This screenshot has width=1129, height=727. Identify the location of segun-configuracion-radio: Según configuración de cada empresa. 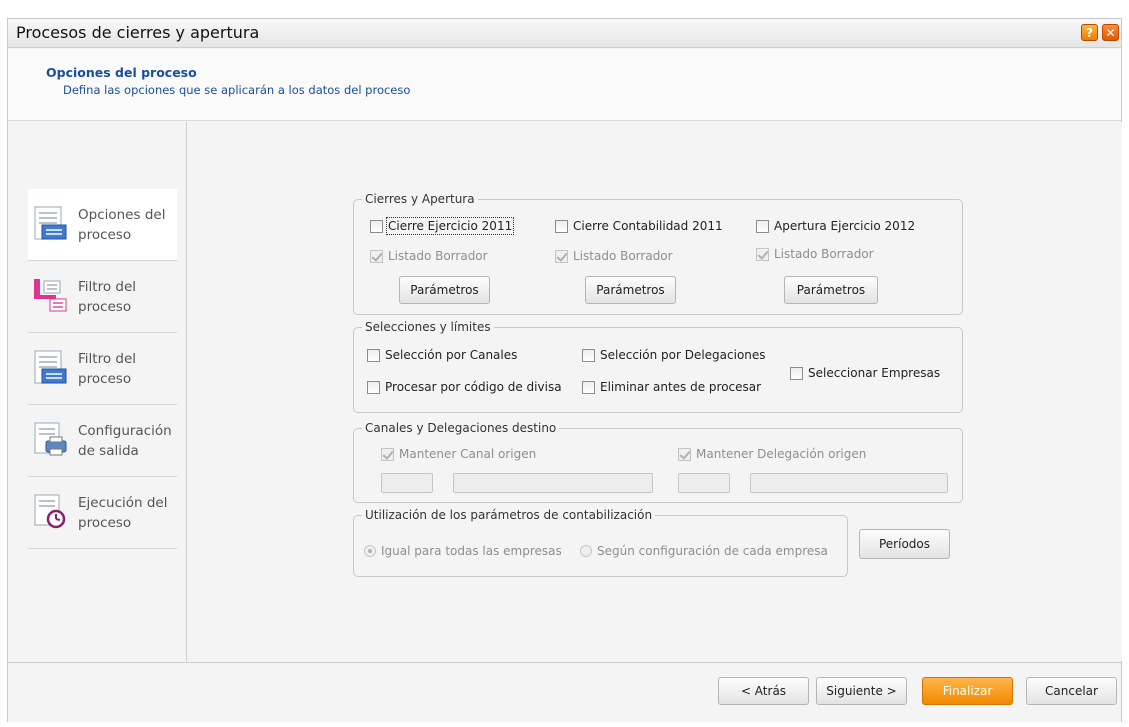
(704, 551).